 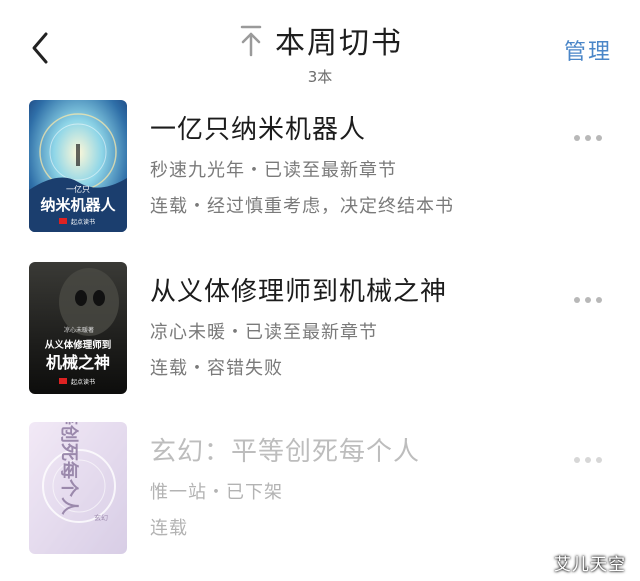 I want to click on book-cover: 凉心未暖著 从义体修理师到 机械之神 起点读书, so click(x=78, y=328).